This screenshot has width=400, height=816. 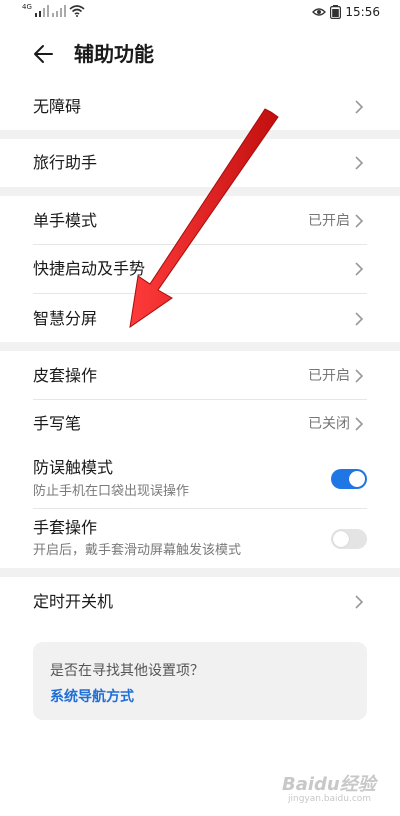 What do you see at coordinates (200, 269) in the screenshot?
I see `setting-shortcuts-gestures: 快捷启动及手势` at bounding box center [200, 269].